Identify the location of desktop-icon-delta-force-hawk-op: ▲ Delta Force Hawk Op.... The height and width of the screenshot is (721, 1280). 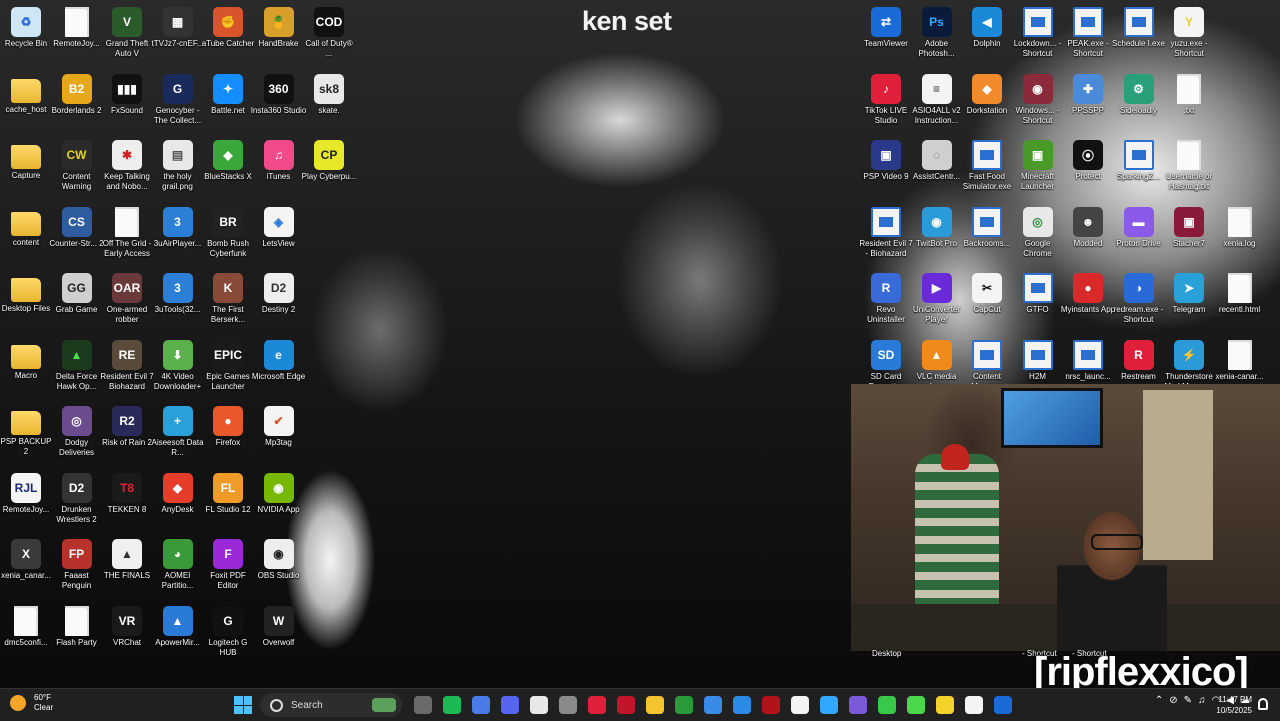
(77, 369).